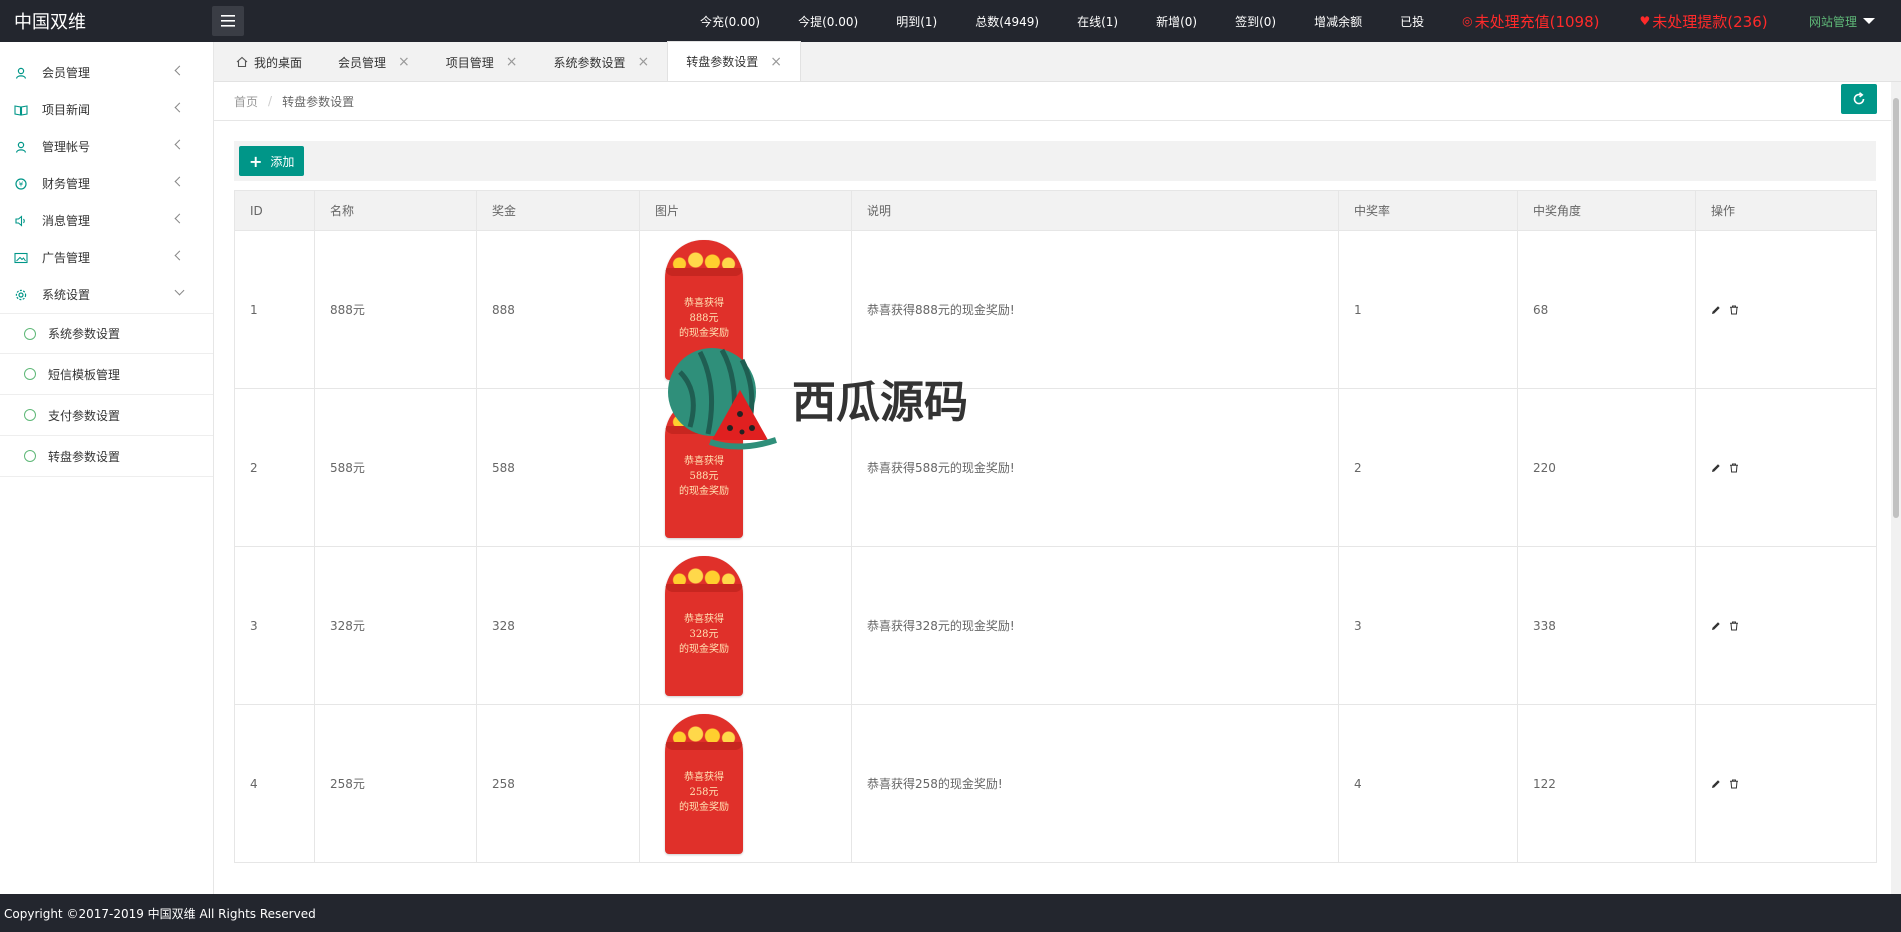 Image resolution: width=1901 pixels, height=932 pixels. I want to click on site-admin-menu: 网站管理, so click(1842, 21).